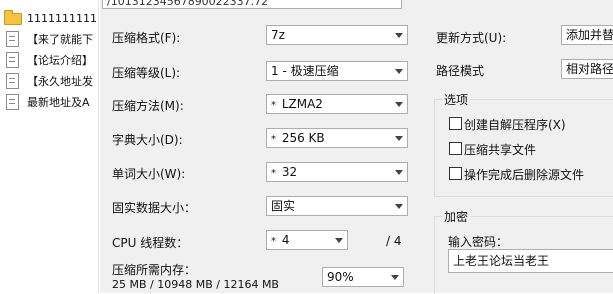 The image size is (613, 294). Describe the element at coordinates (302, 104) in the screenshot. I see `compression-method-value: LZMA2` at that location.